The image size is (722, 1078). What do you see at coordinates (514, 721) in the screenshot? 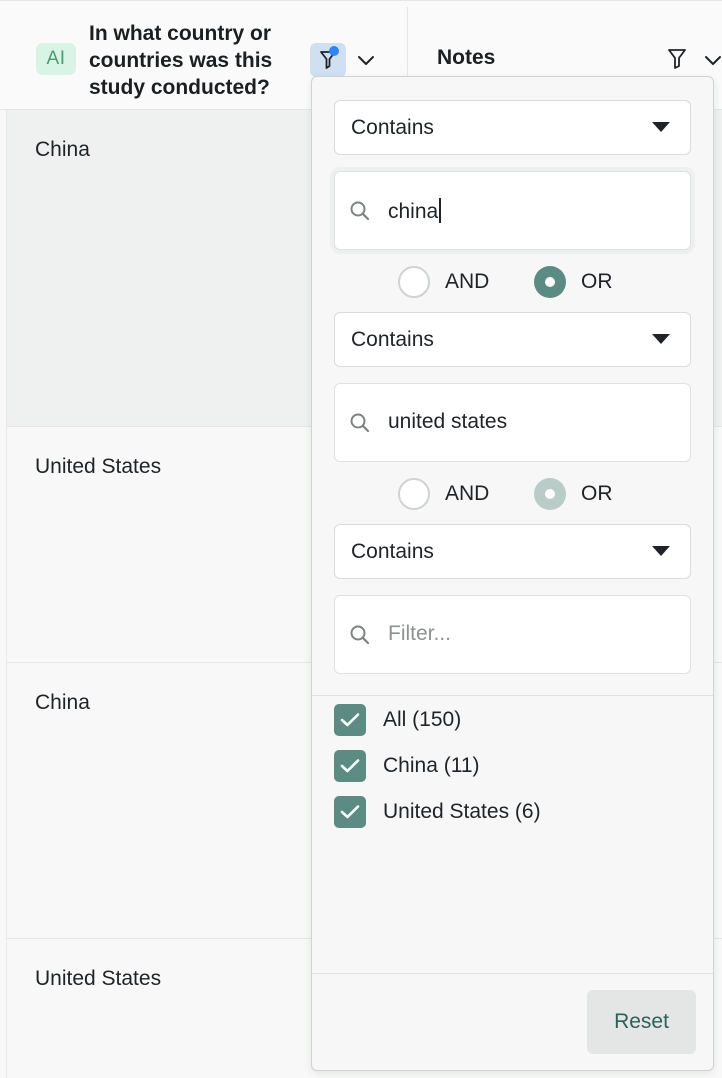
I see `value-option-all: All (150)` at bounding box center [514, 721].